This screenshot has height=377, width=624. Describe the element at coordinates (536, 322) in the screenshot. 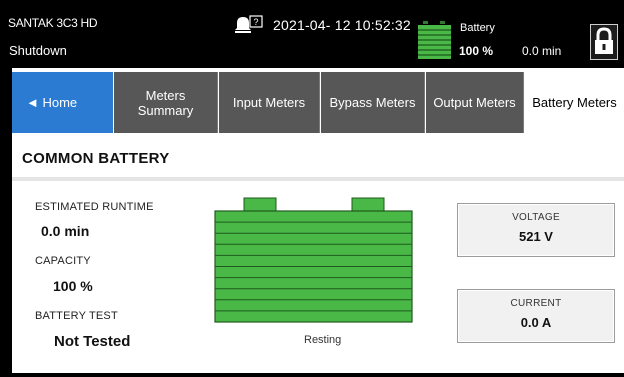

I see `current-value: 0.0 A` at that location.